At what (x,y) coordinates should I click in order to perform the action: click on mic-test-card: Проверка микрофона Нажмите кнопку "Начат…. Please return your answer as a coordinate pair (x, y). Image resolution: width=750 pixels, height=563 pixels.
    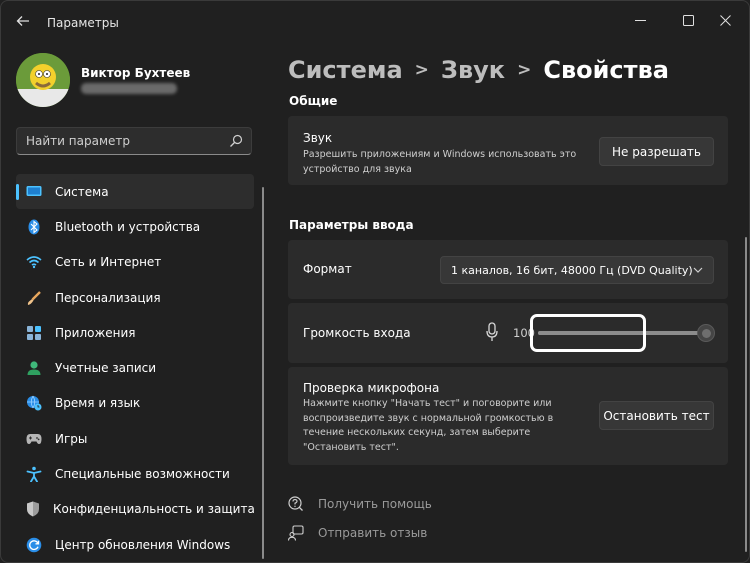
    Looking at the image, I should click on (508, 416).